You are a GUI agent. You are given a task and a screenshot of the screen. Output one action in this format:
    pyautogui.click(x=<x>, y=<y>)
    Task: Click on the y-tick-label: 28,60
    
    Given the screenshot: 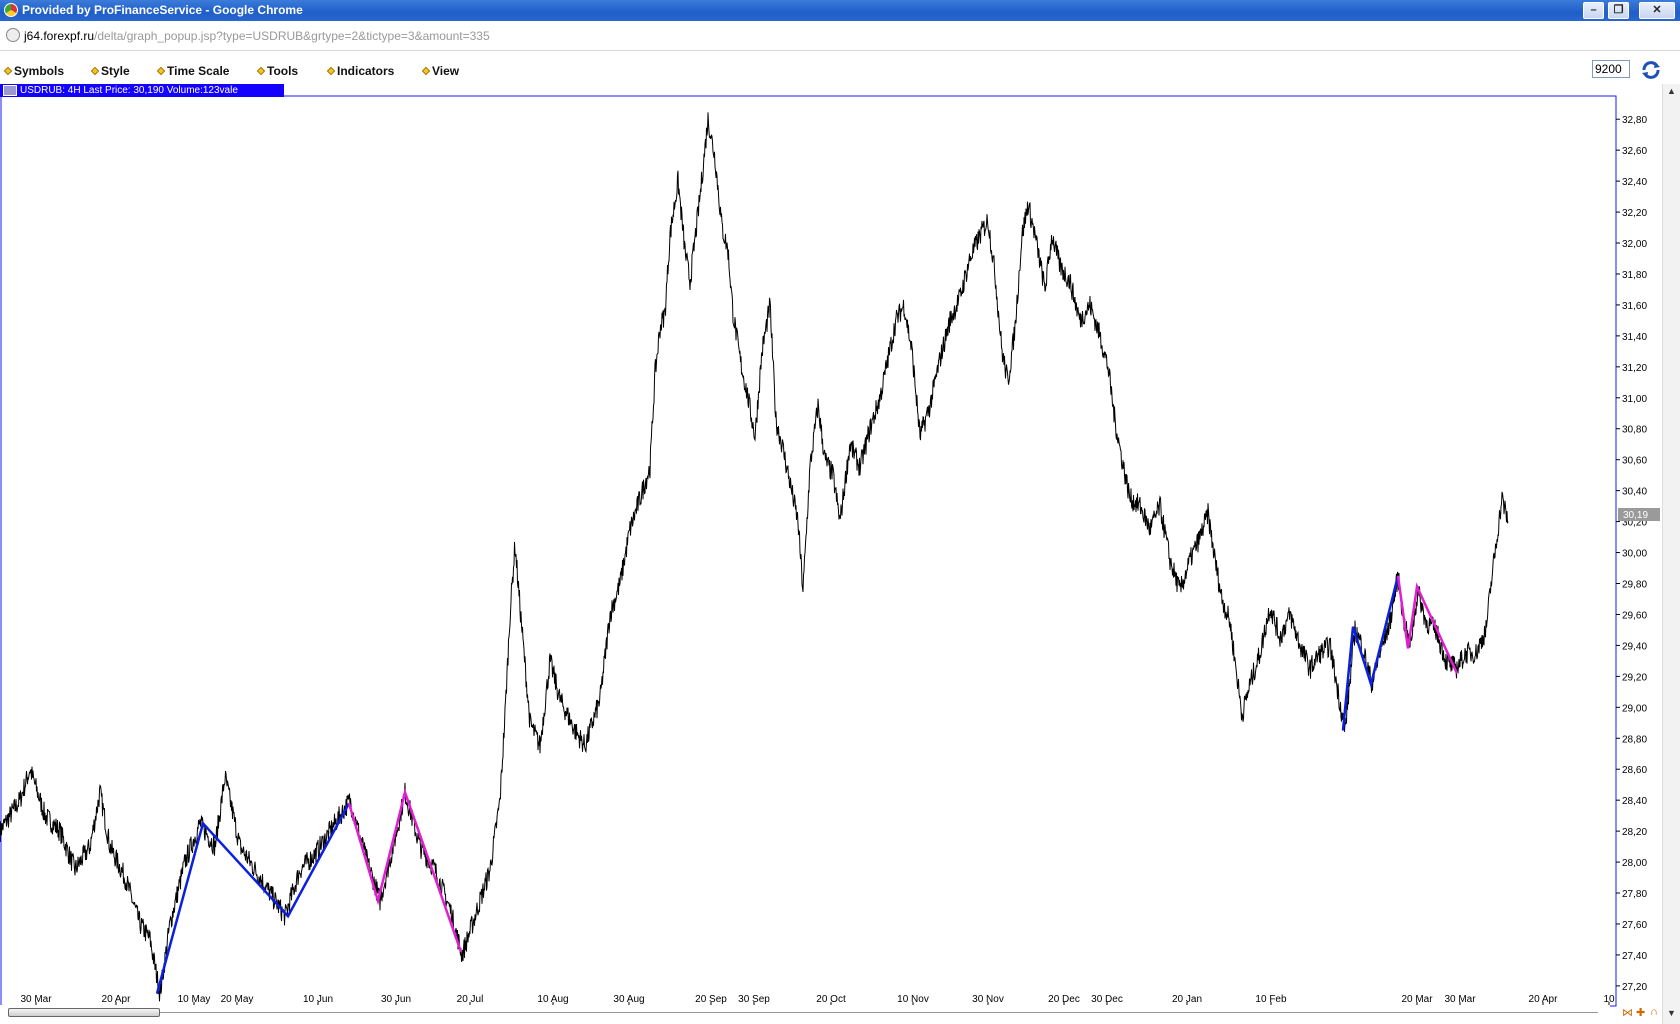 What is the action you would take?
    pyautogui.click(x=1634, y=770)
    